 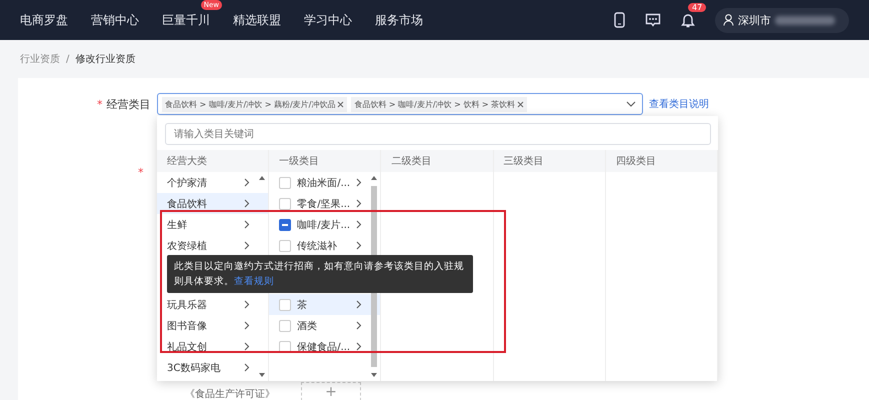 I want to click on notification-count: 47, so click(x=697, y=7).